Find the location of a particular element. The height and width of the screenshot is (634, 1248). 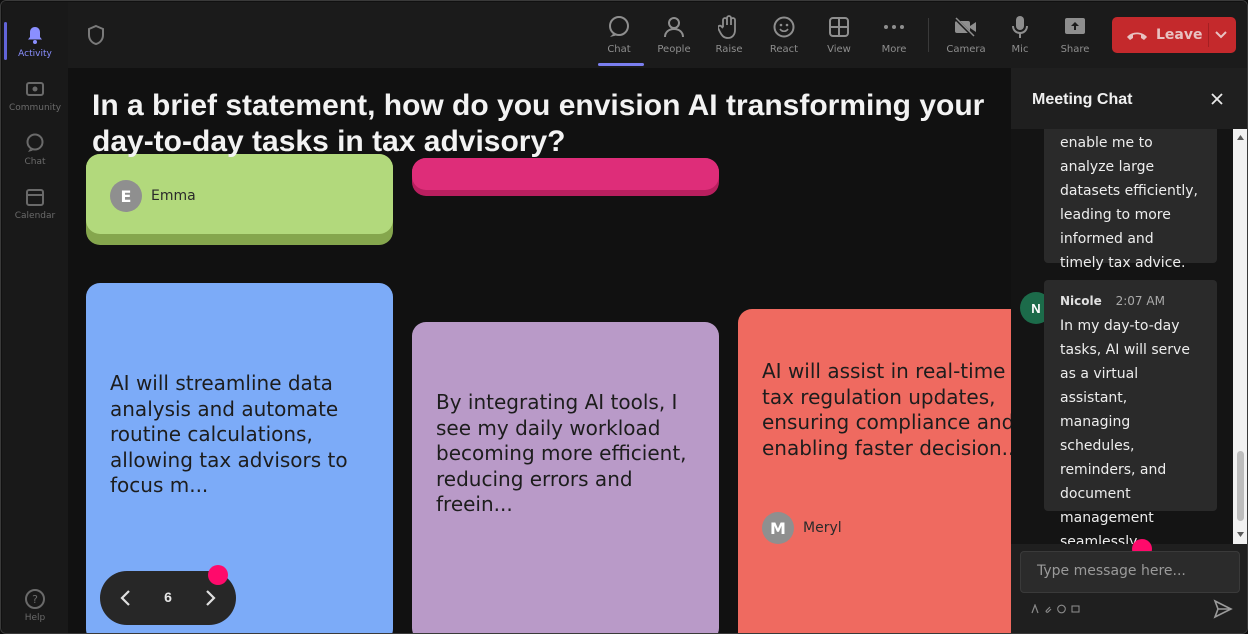

shield-icon is located at coordinates (97, 35).